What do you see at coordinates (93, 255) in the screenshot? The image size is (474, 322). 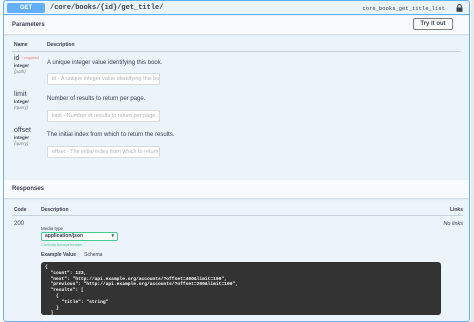 I see `tab-schema: Schema` at bounding box center [93, 255].